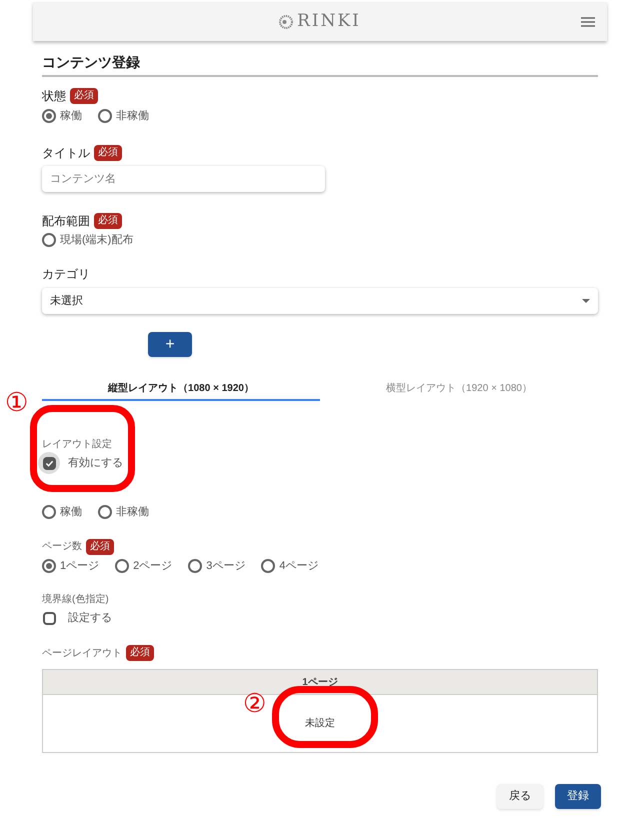  I want to click on field-label: 状態, so click(54, 96).